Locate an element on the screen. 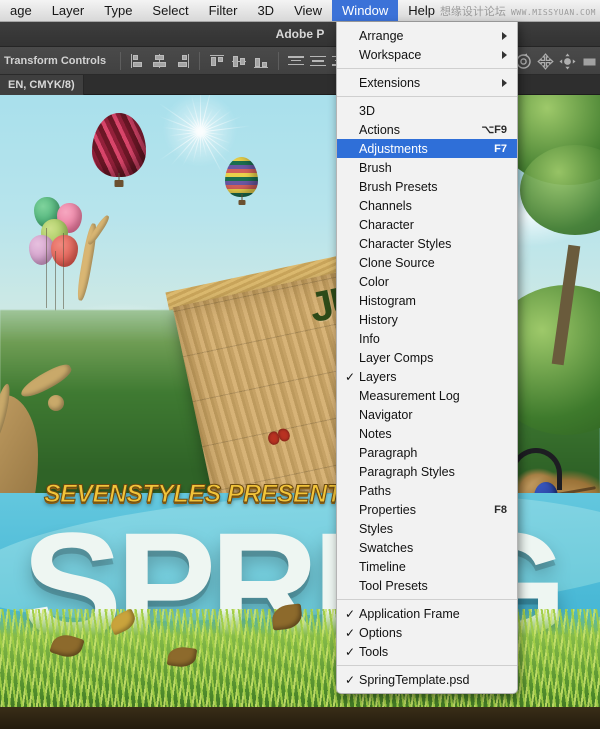  menu-item-label: Channels is located at coordinates (385, 205).